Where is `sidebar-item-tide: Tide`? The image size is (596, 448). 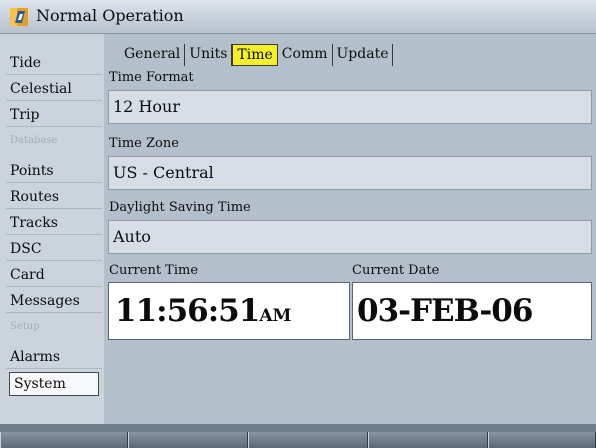 sidebar-item-tide: Tide is located at coordinates (54, 63).